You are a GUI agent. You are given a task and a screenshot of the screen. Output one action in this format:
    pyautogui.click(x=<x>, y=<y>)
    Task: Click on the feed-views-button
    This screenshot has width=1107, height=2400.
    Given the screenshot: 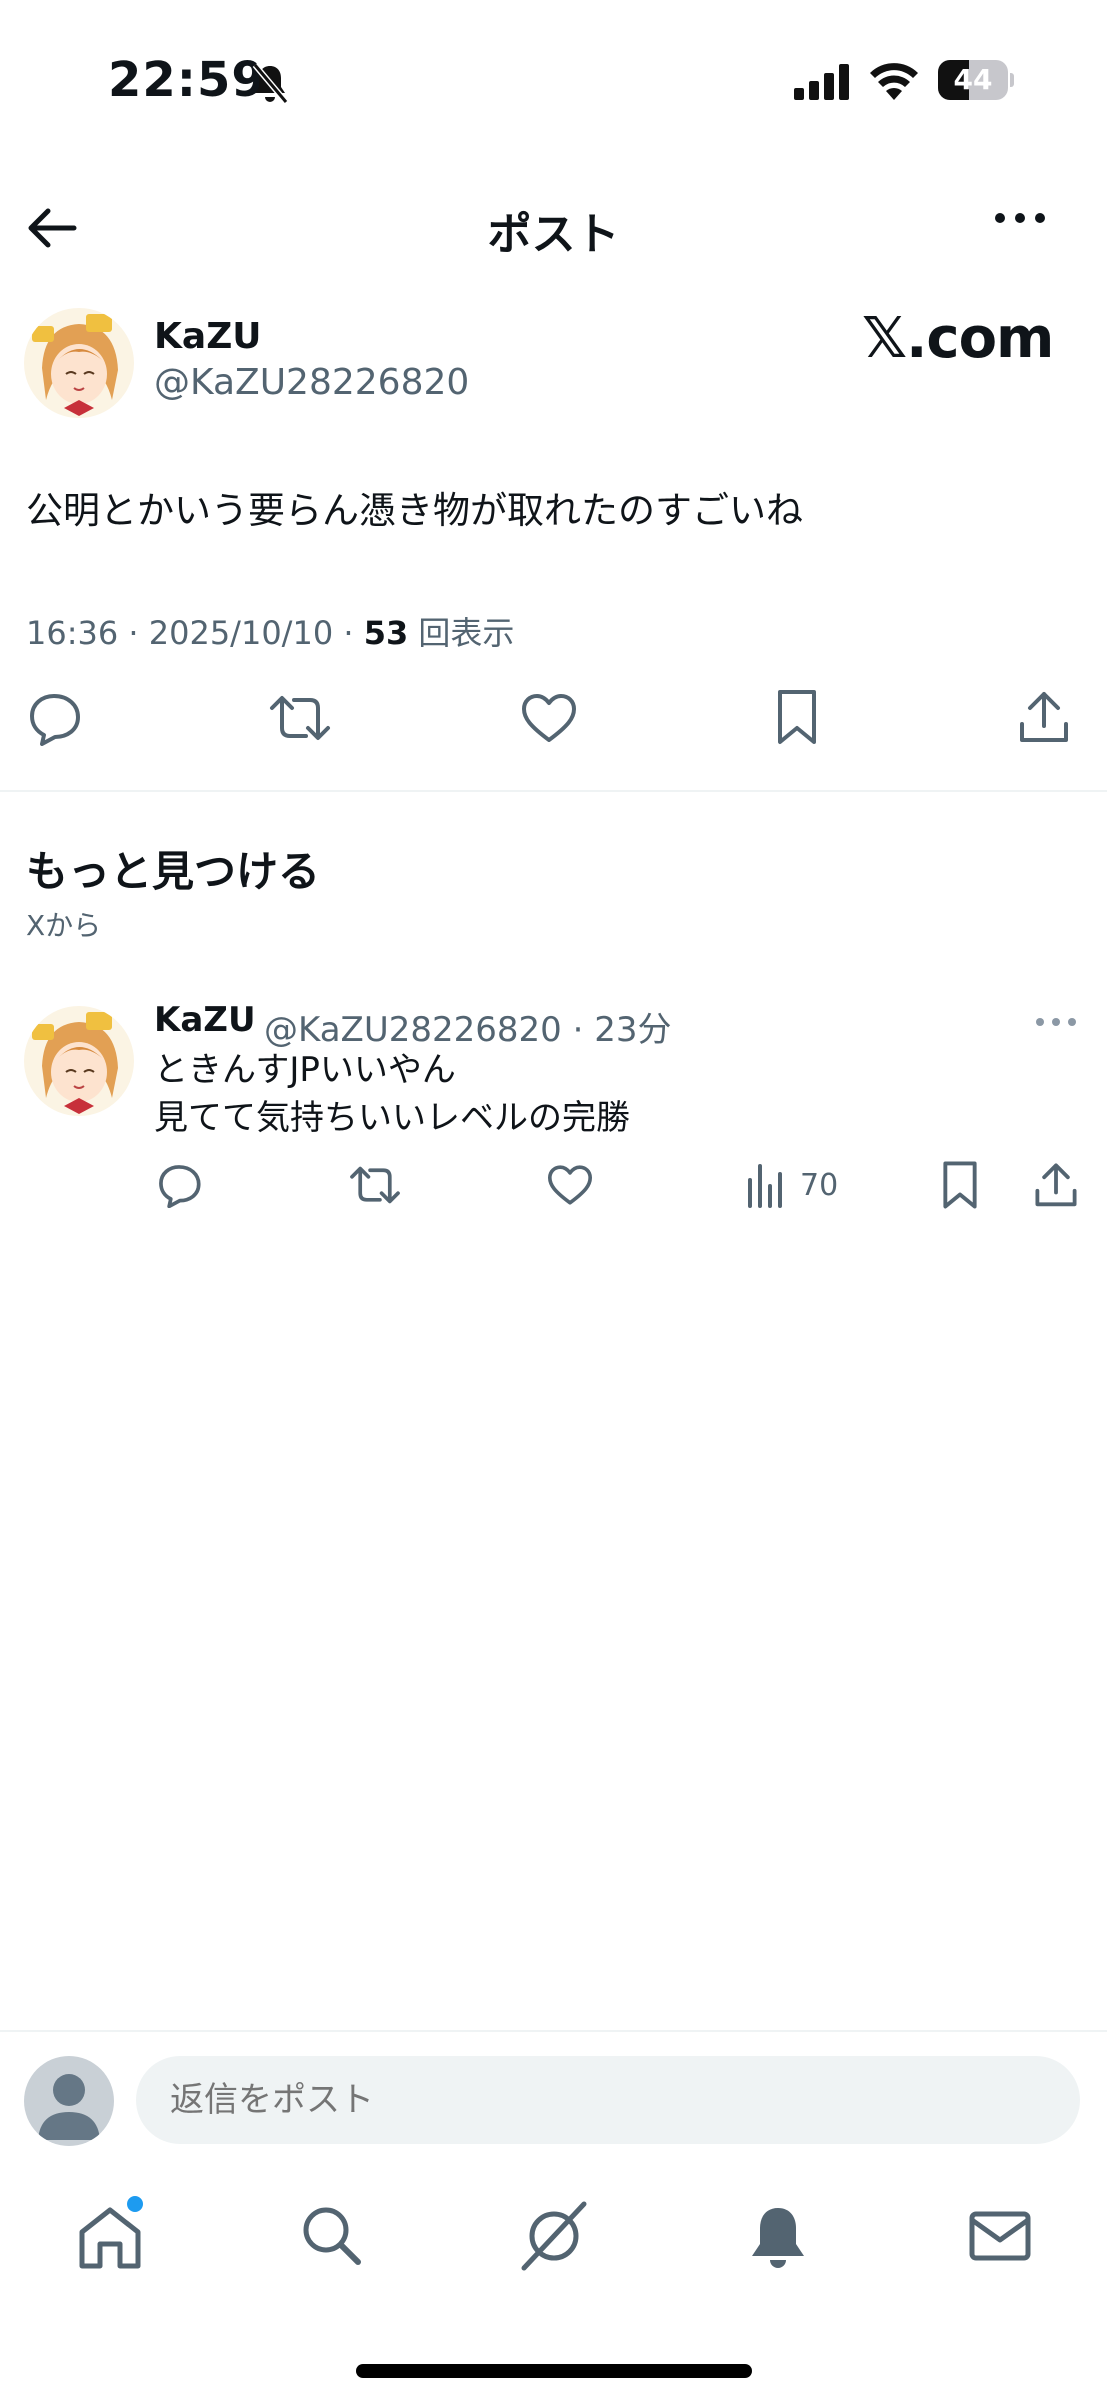 What is the action you would take?
    pyautogui.click(x=766, y=1185)
    